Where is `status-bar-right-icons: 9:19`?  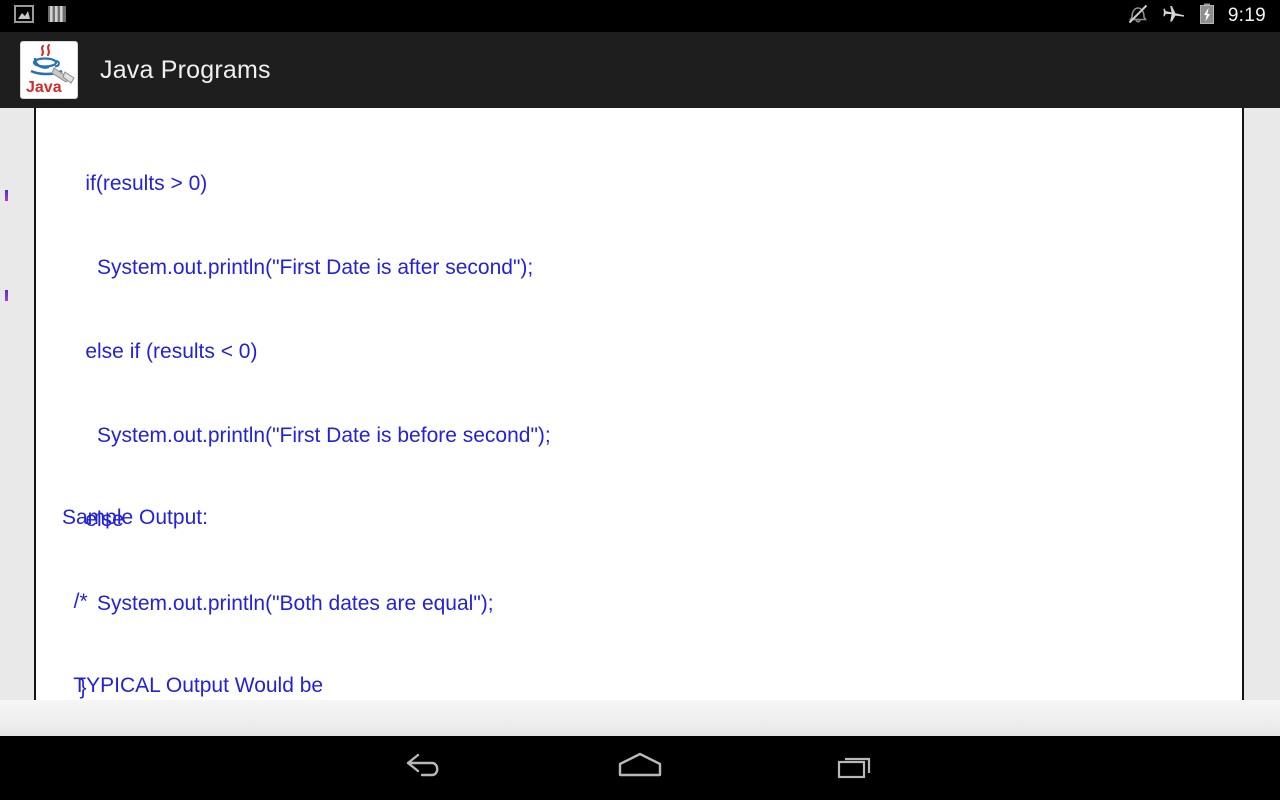
status-bar-right-icons: 9:19 is located at coordinates (1196, 16).